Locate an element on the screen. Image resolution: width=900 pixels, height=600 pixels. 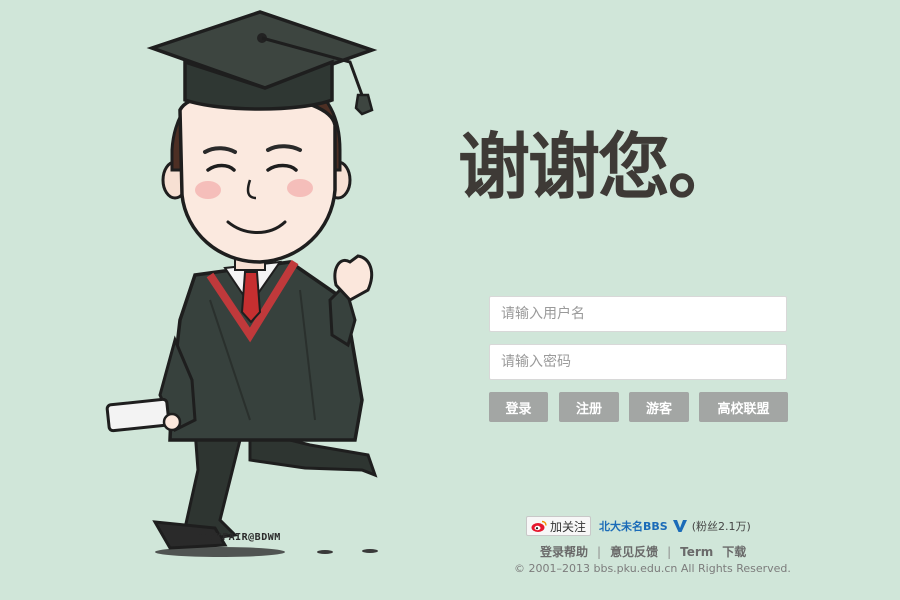
download-link: 下载 is located at coordinates (734, 551).